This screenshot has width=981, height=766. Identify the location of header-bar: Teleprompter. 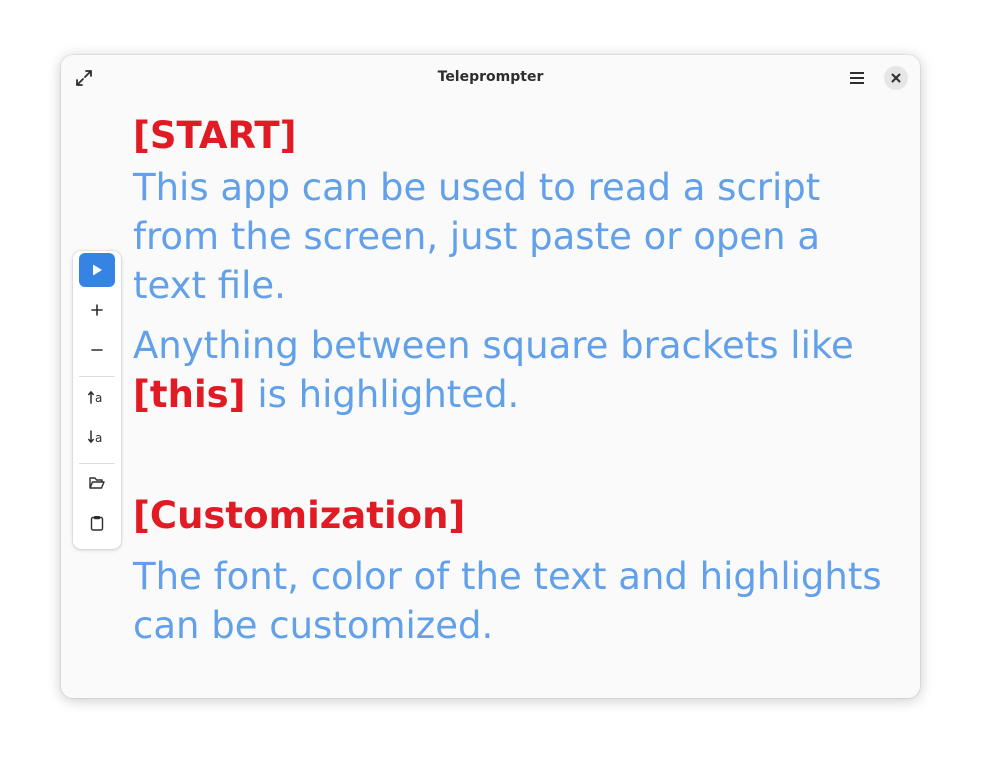
(490, 78).